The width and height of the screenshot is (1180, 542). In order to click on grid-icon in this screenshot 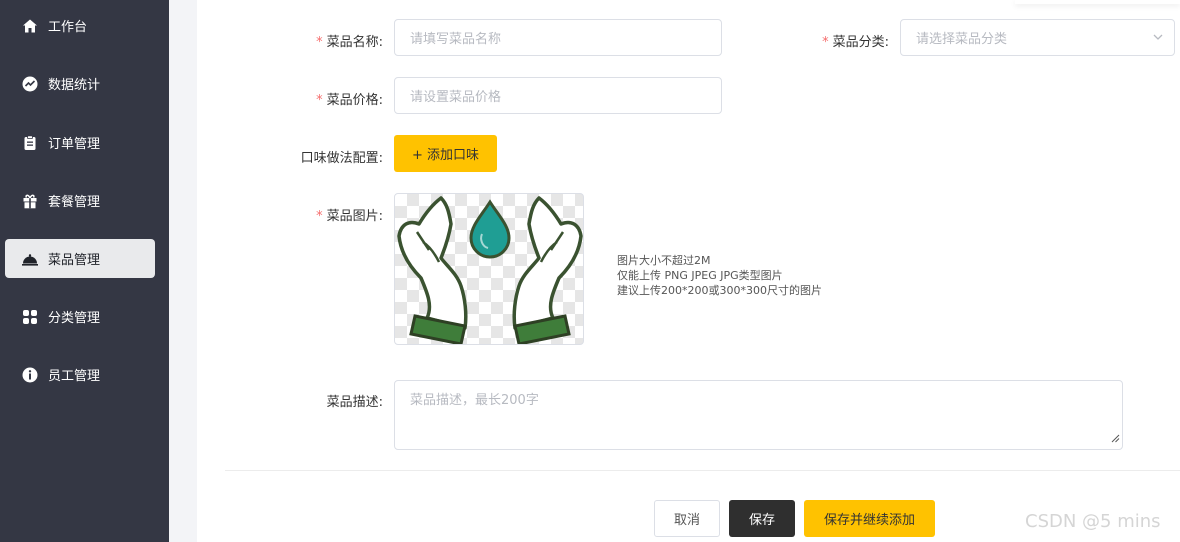, I will do `click(30, 317)`.